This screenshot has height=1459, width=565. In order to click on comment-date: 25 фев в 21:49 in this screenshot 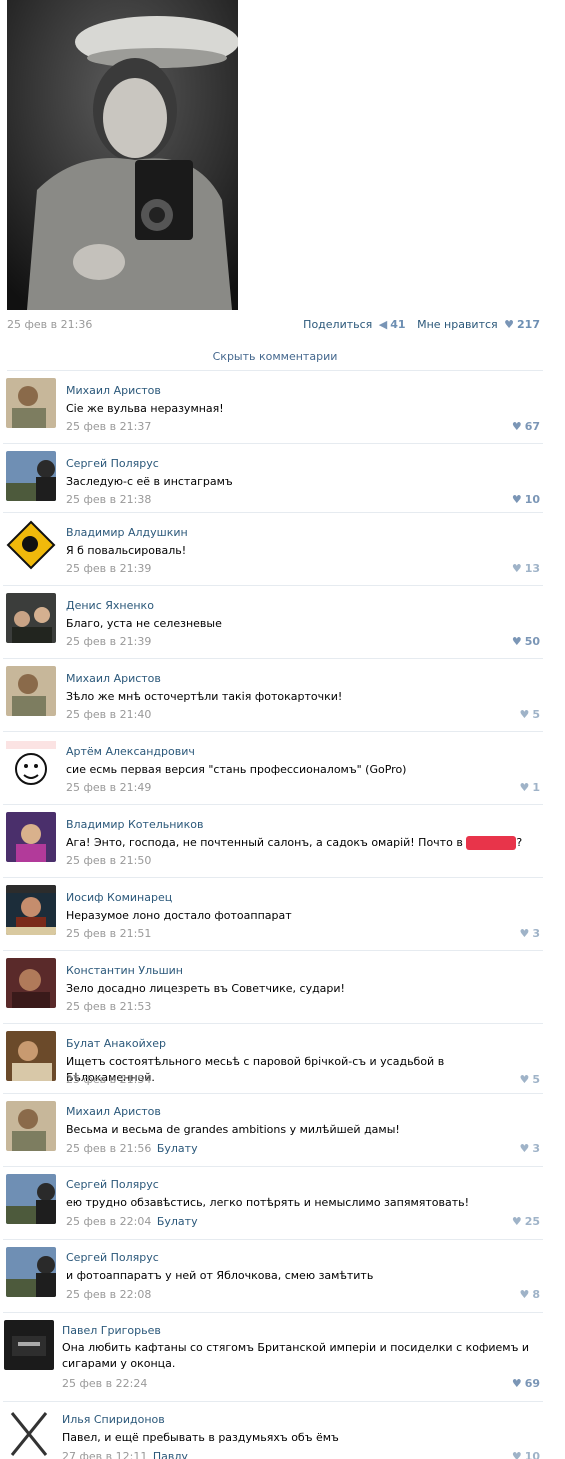, I will do `click(108, 787)`.